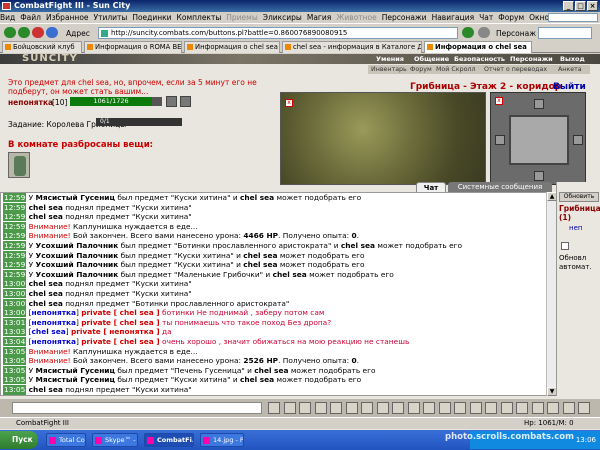  Describe the element at coordinates (475, 408) in the screenshot. I see `potion-icon` at that location.